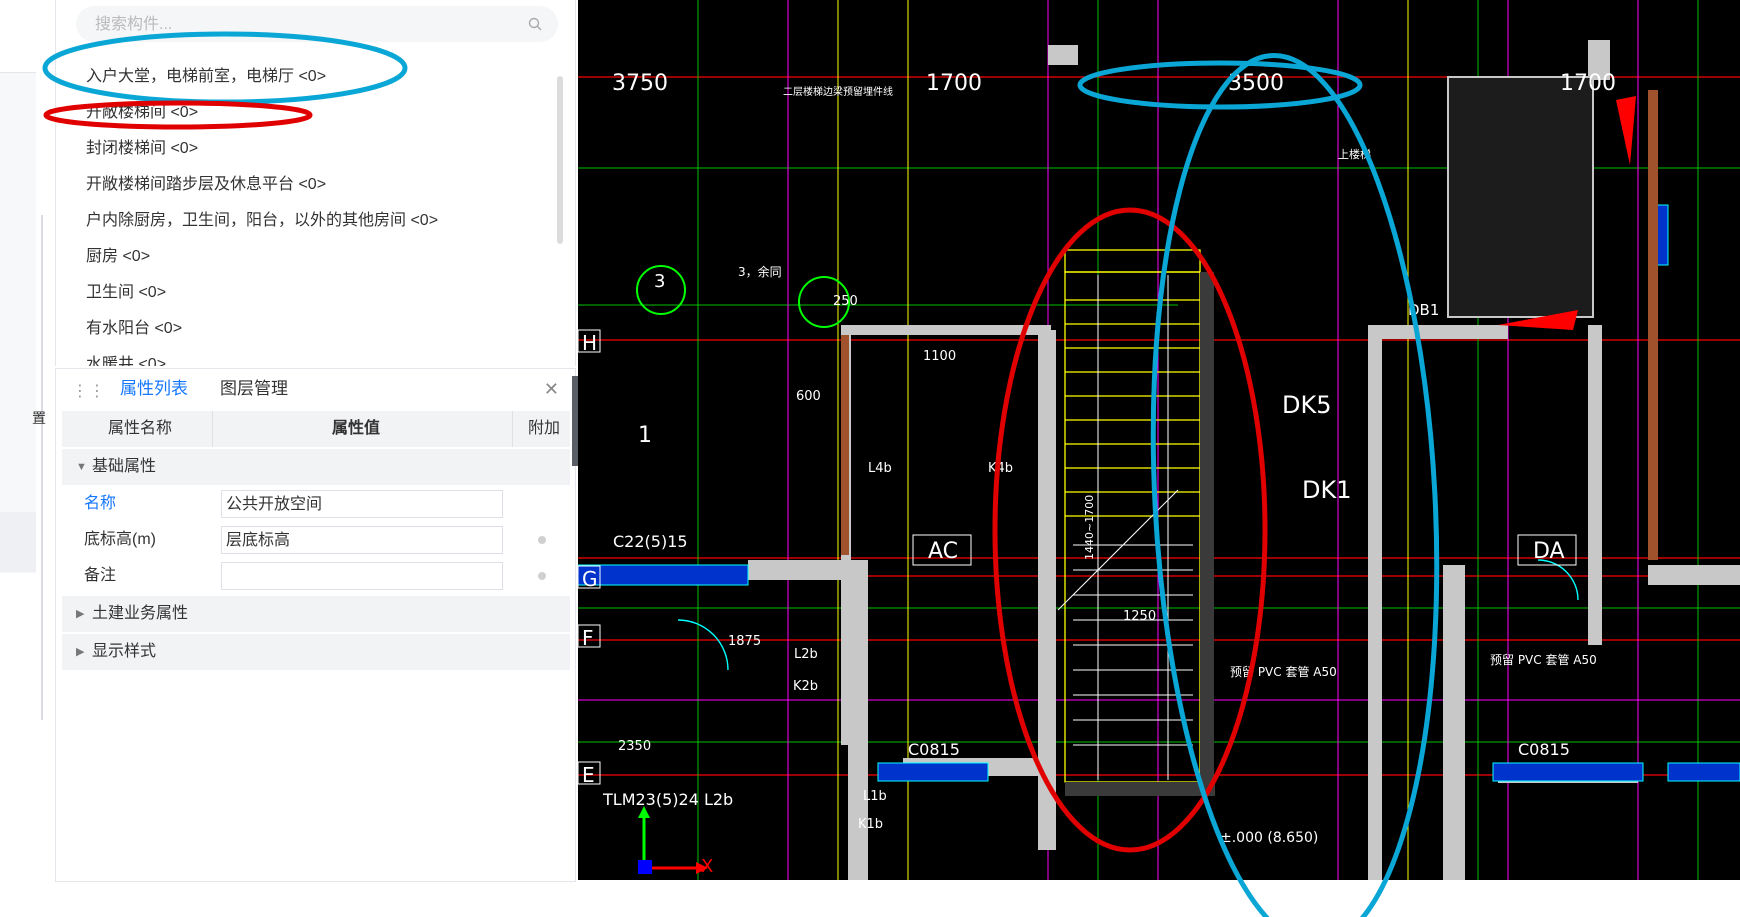  Describe the element at coordinates (589, 343) in the screenshot. I see `axis-label-h: H` at that location.